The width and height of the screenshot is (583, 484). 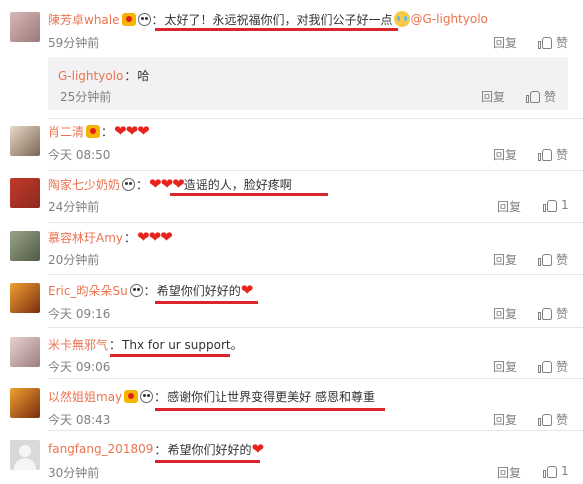 What do you see at coordinates (25, 464) in the screenshot?
I see `default-avatar-body` at bounding box center [25, 464].